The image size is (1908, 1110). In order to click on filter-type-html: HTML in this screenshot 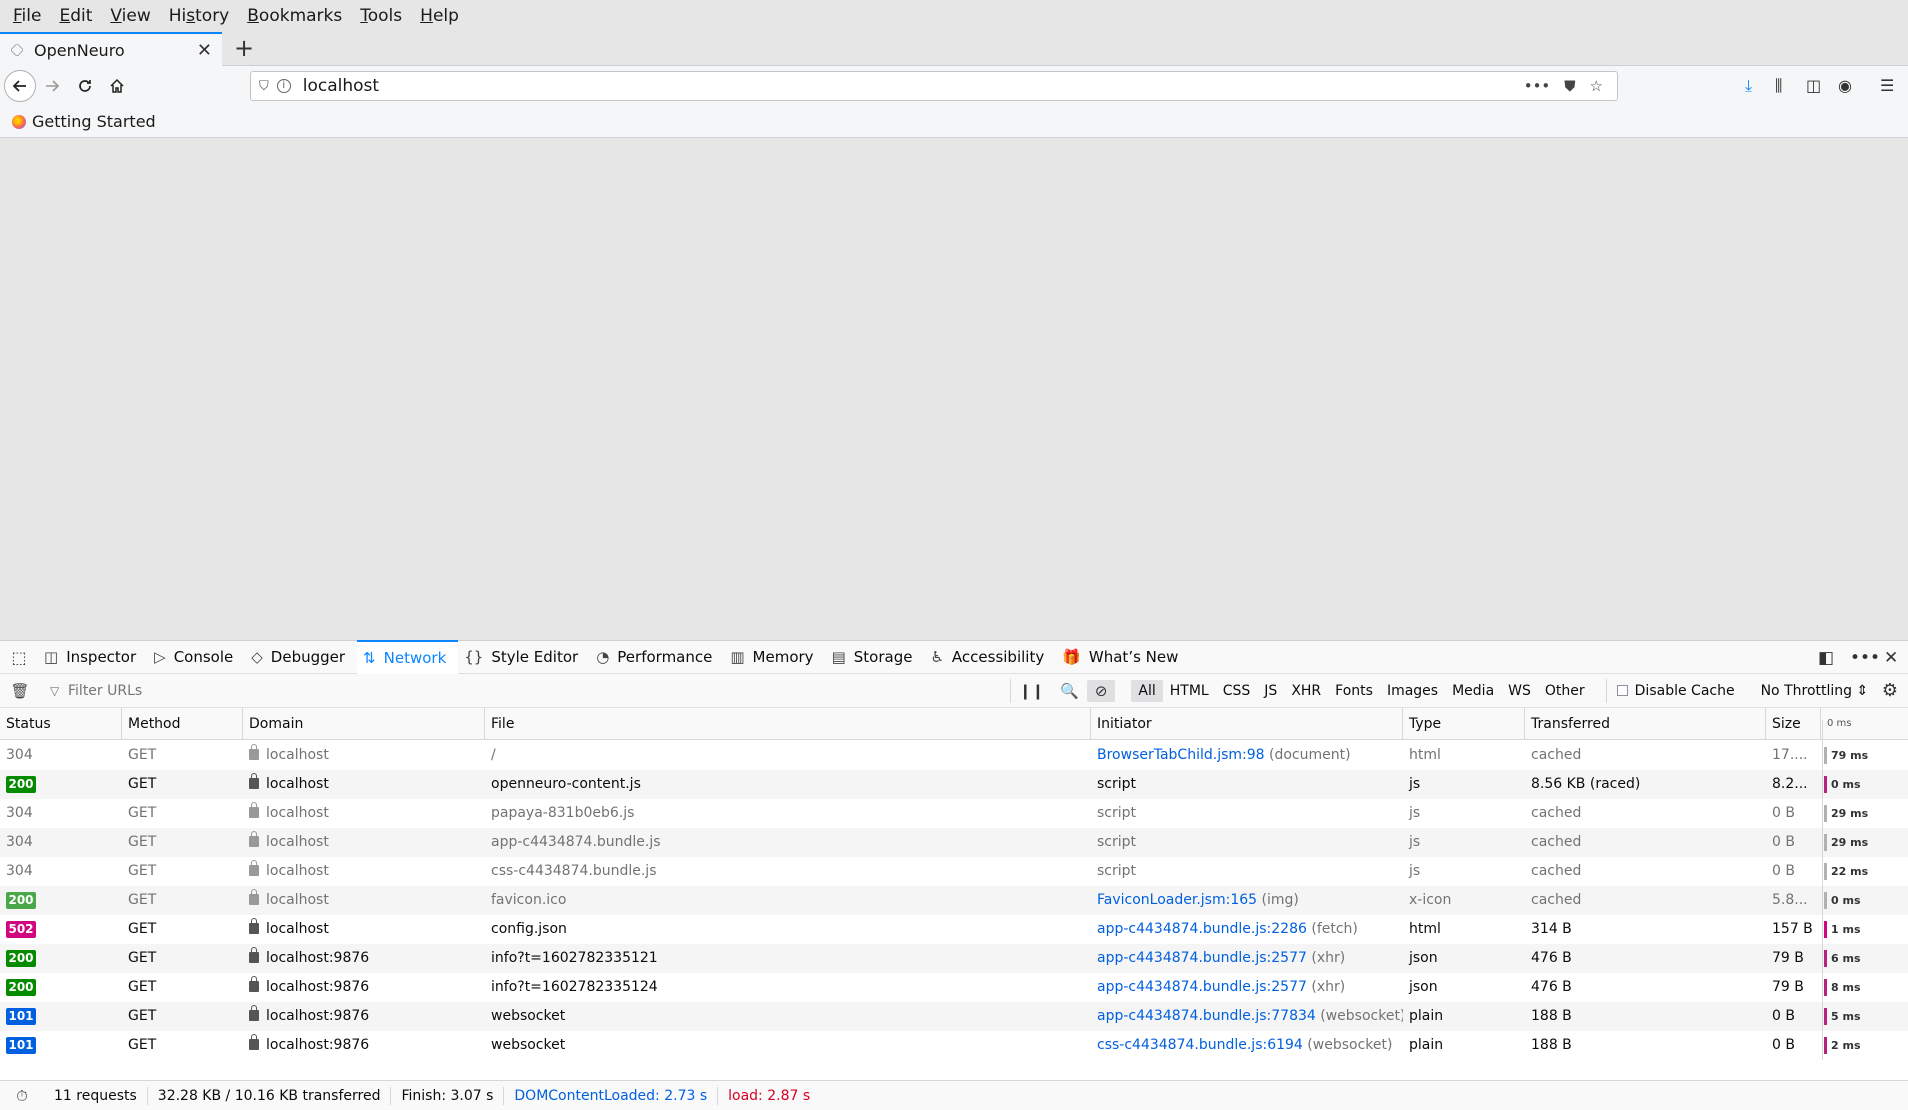, I will do `click(1189, 691)`.